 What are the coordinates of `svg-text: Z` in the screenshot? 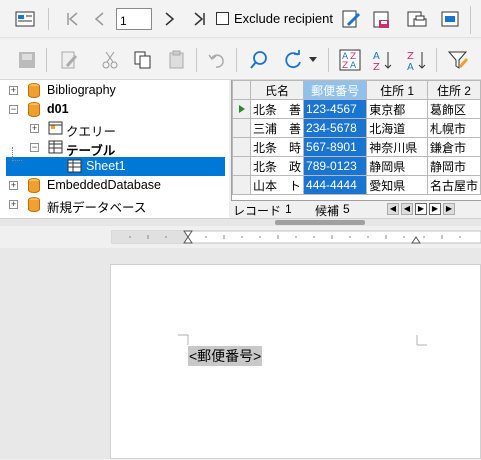 It's located at (410, 56).